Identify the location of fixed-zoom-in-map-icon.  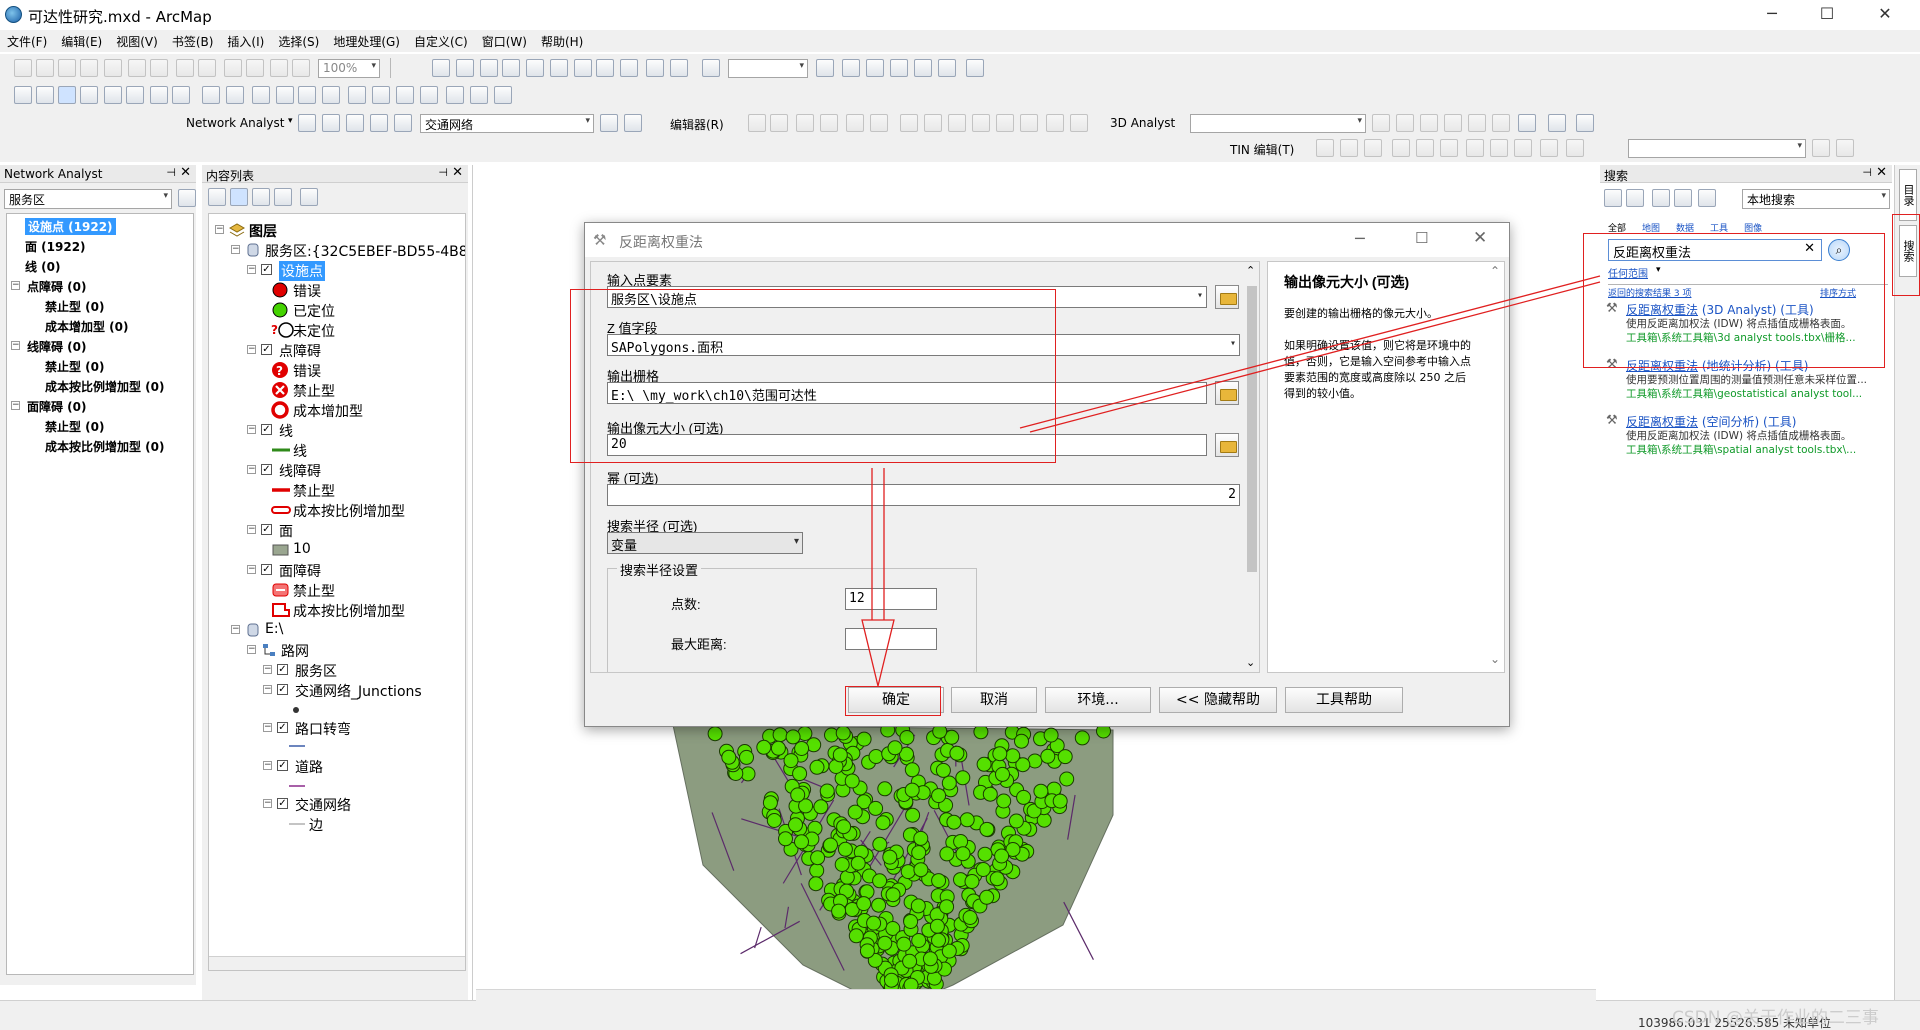
(113, 95).